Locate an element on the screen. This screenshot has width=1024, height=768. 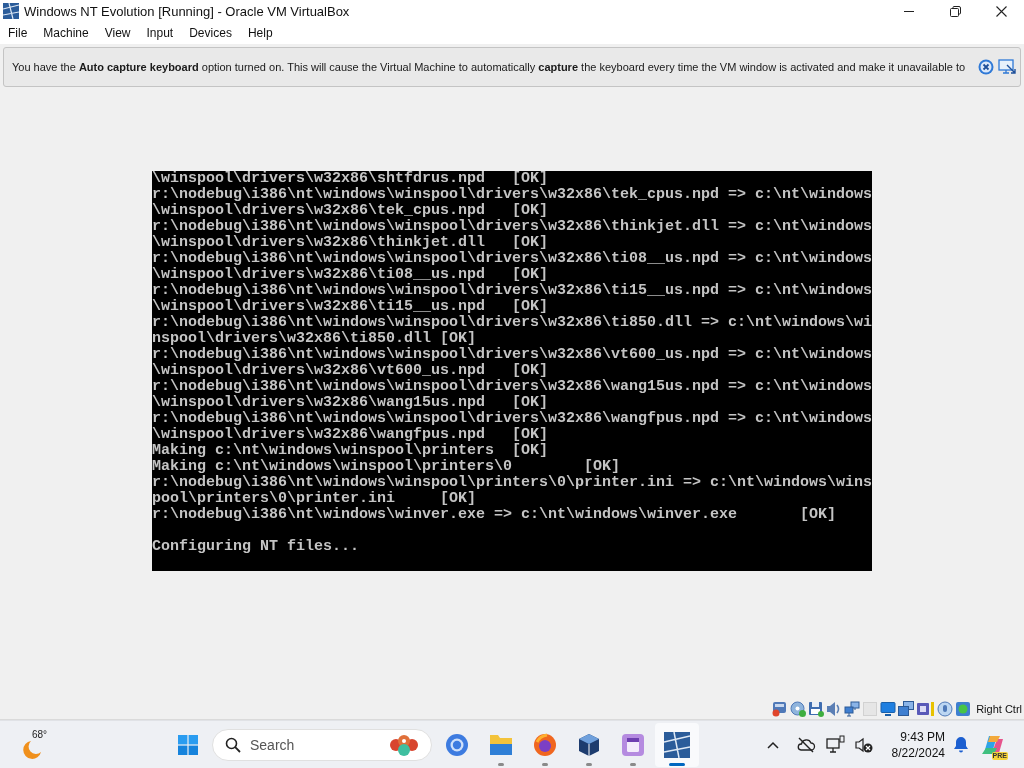
console-line: r:\nodebug\i386\nt\windows\winspool\drivers\w32x86\tek_cpus.npd => c:\nt\windows is located at coordinates (512, 195).